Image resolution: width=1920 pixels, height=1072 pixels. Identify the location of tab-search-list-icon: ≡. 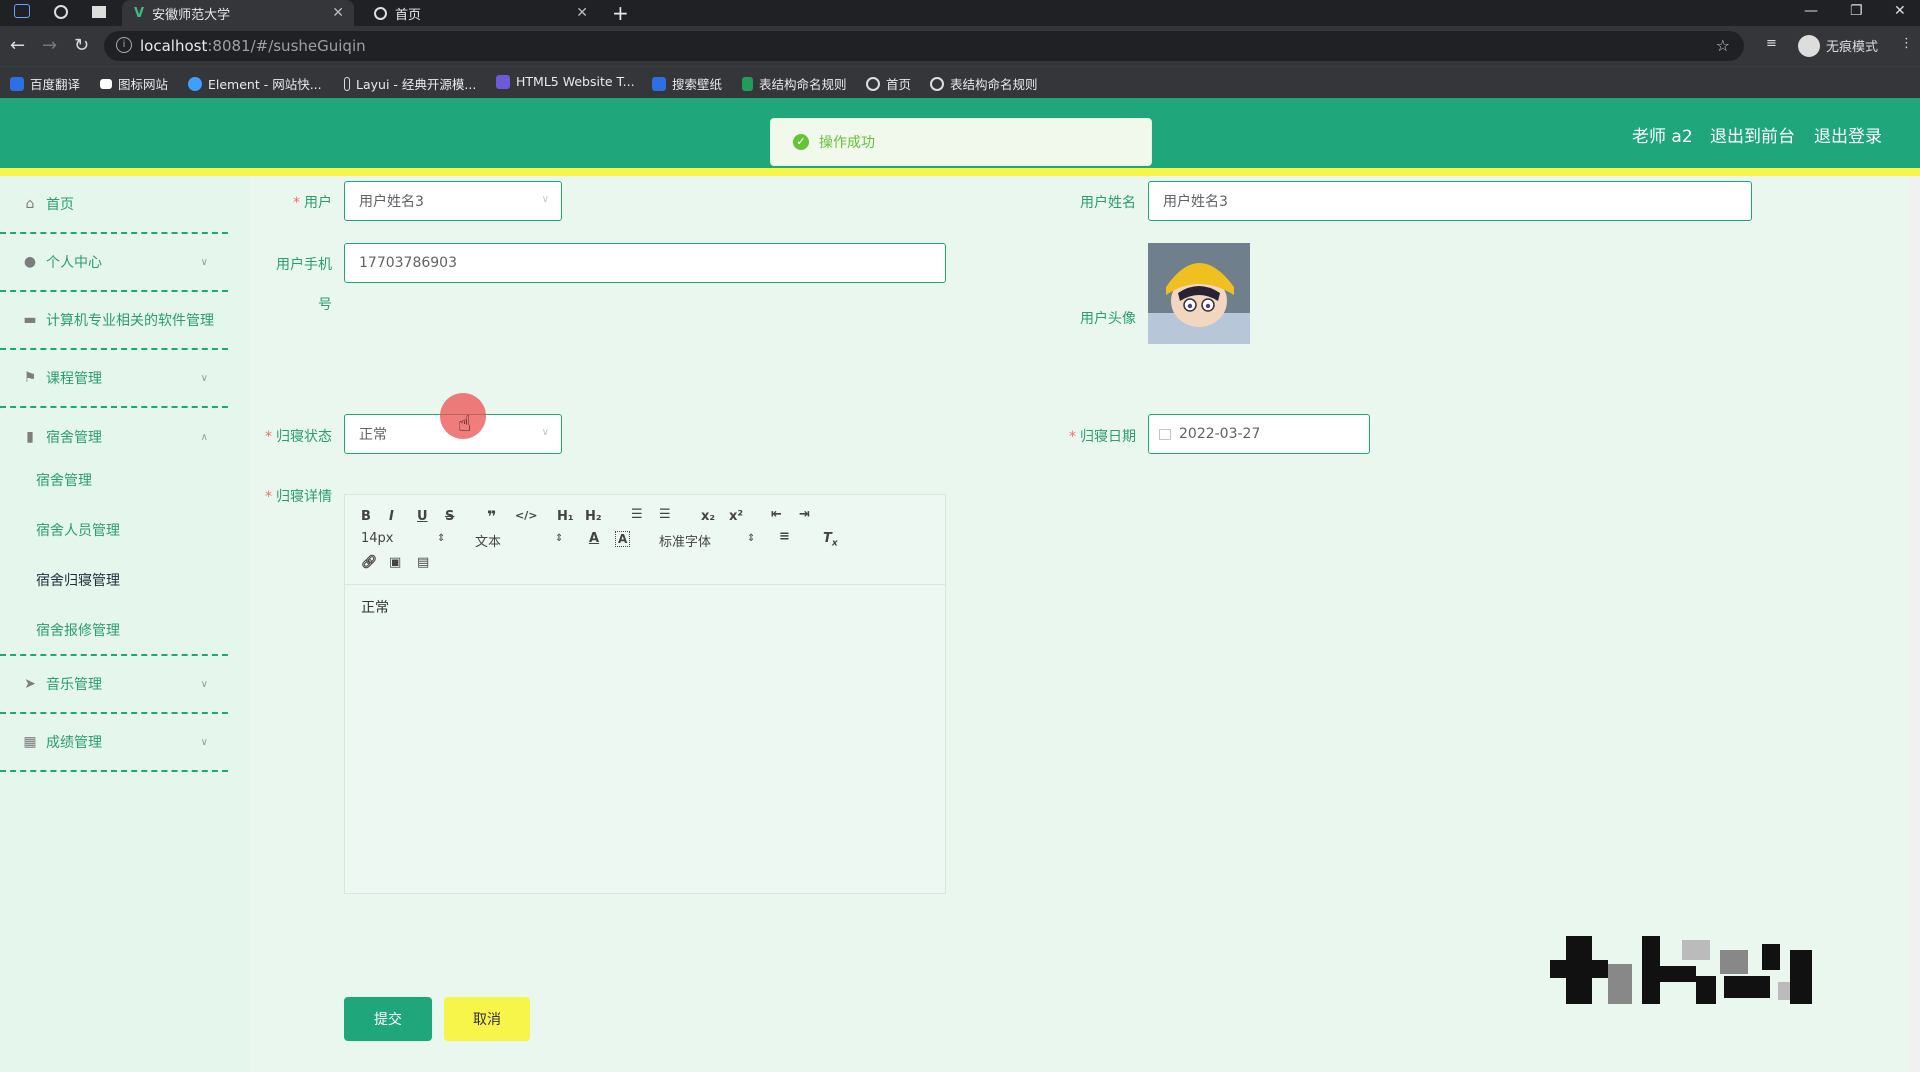
(1771, 43).